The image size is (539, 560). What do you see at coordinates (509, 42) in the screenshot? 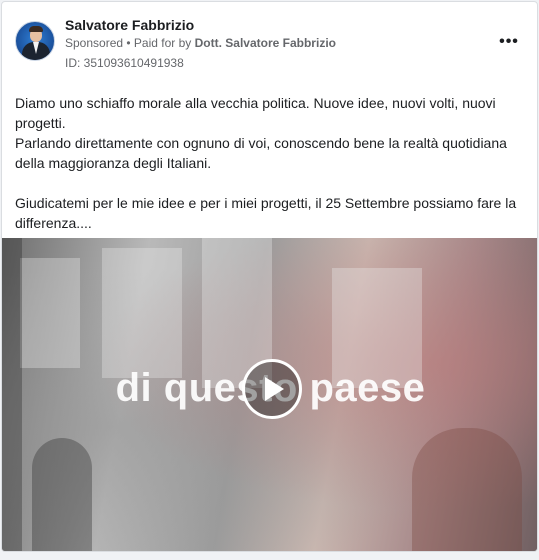
I see `more-options-icon: •••` at bounding box center [509, 42].